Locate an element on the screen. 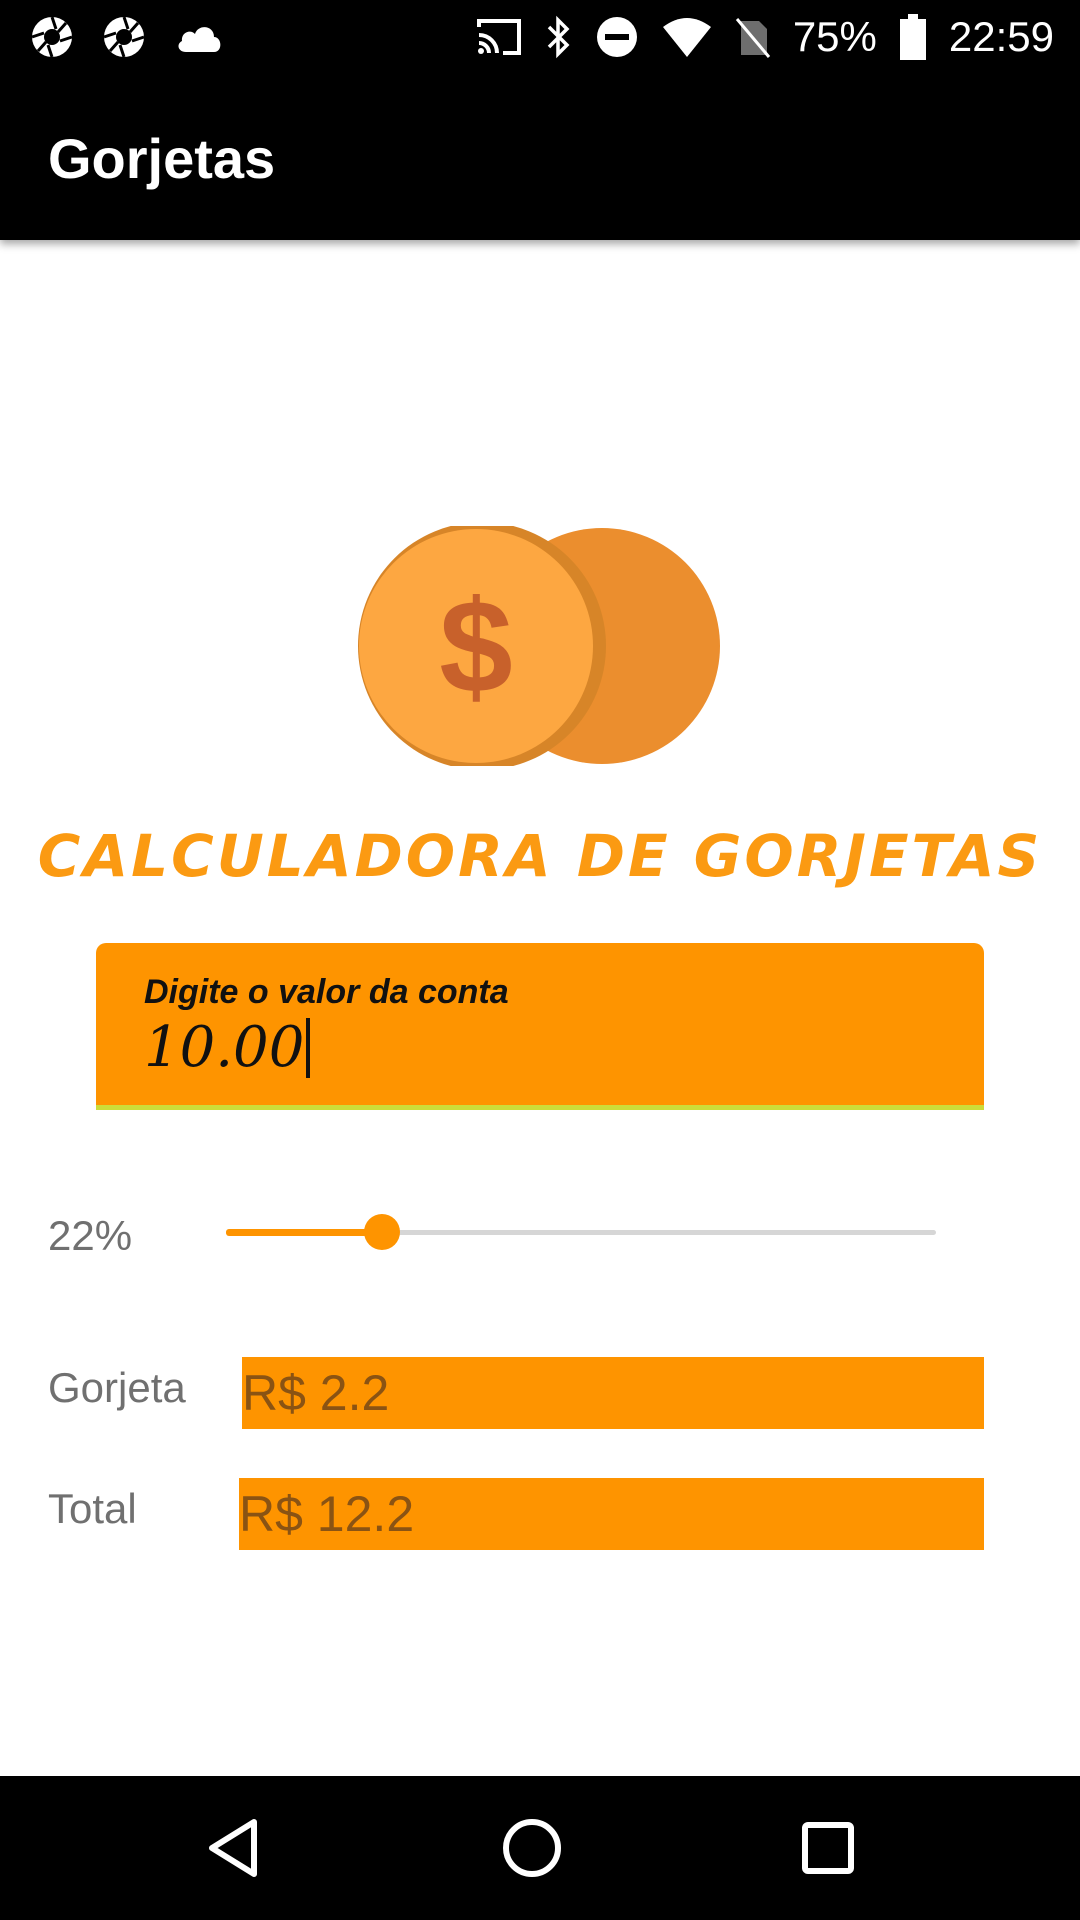 This screenshot has width=1080, height=1920. dollar-symbol: $ is located at coordinates (475, 646).